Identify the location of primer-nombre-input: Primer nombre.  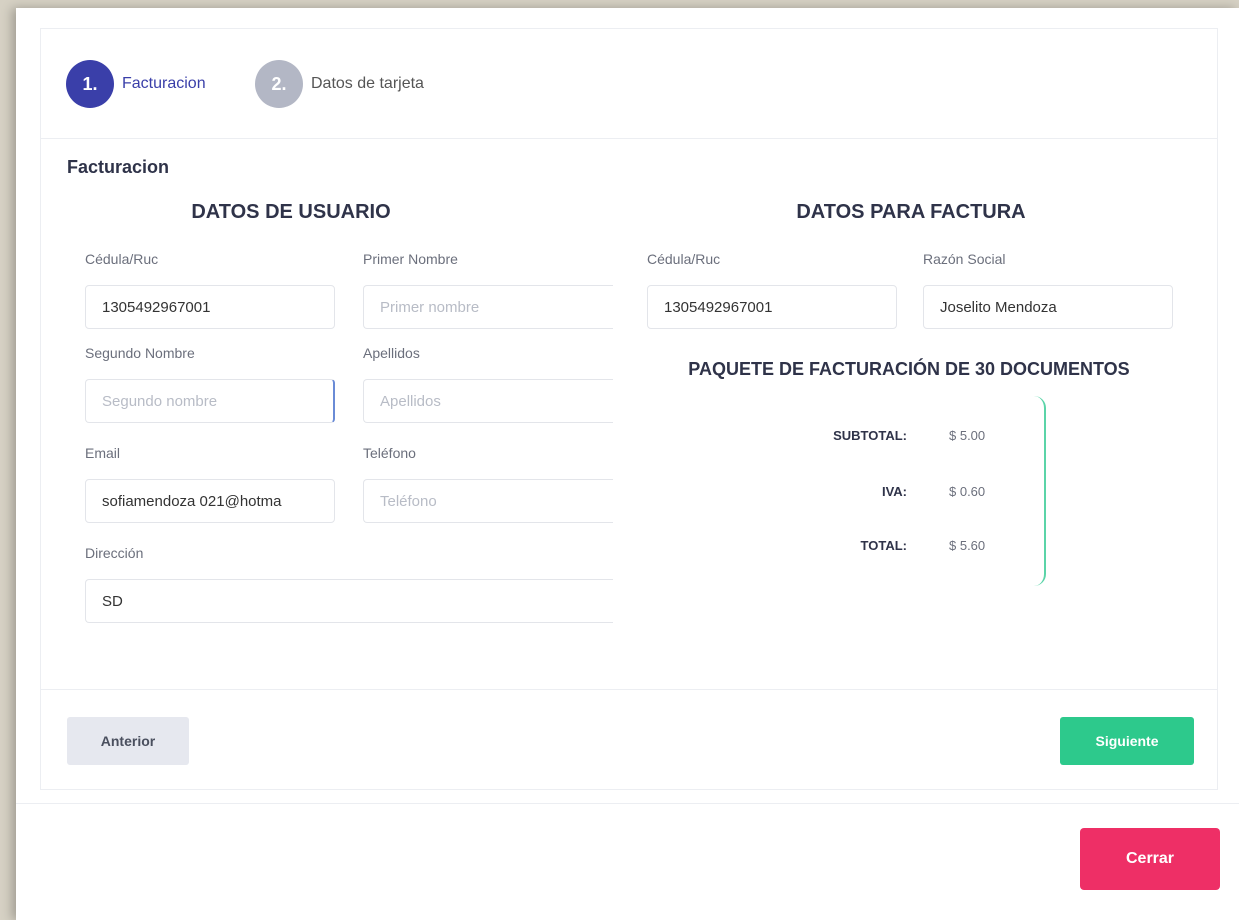
(488, 307).